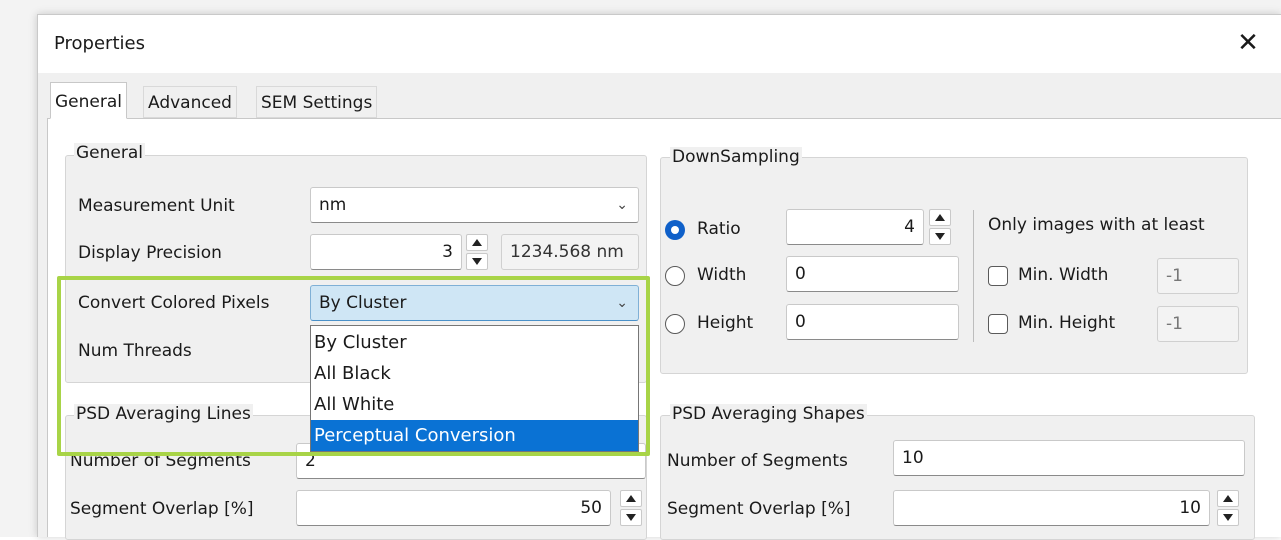 The width and height of the screenshot is (1281, 540). What do you see at coordinates (1063, 275) in the screenshot?
I see `min-width-label: Min. Width` at bounding box center [1063, 275].